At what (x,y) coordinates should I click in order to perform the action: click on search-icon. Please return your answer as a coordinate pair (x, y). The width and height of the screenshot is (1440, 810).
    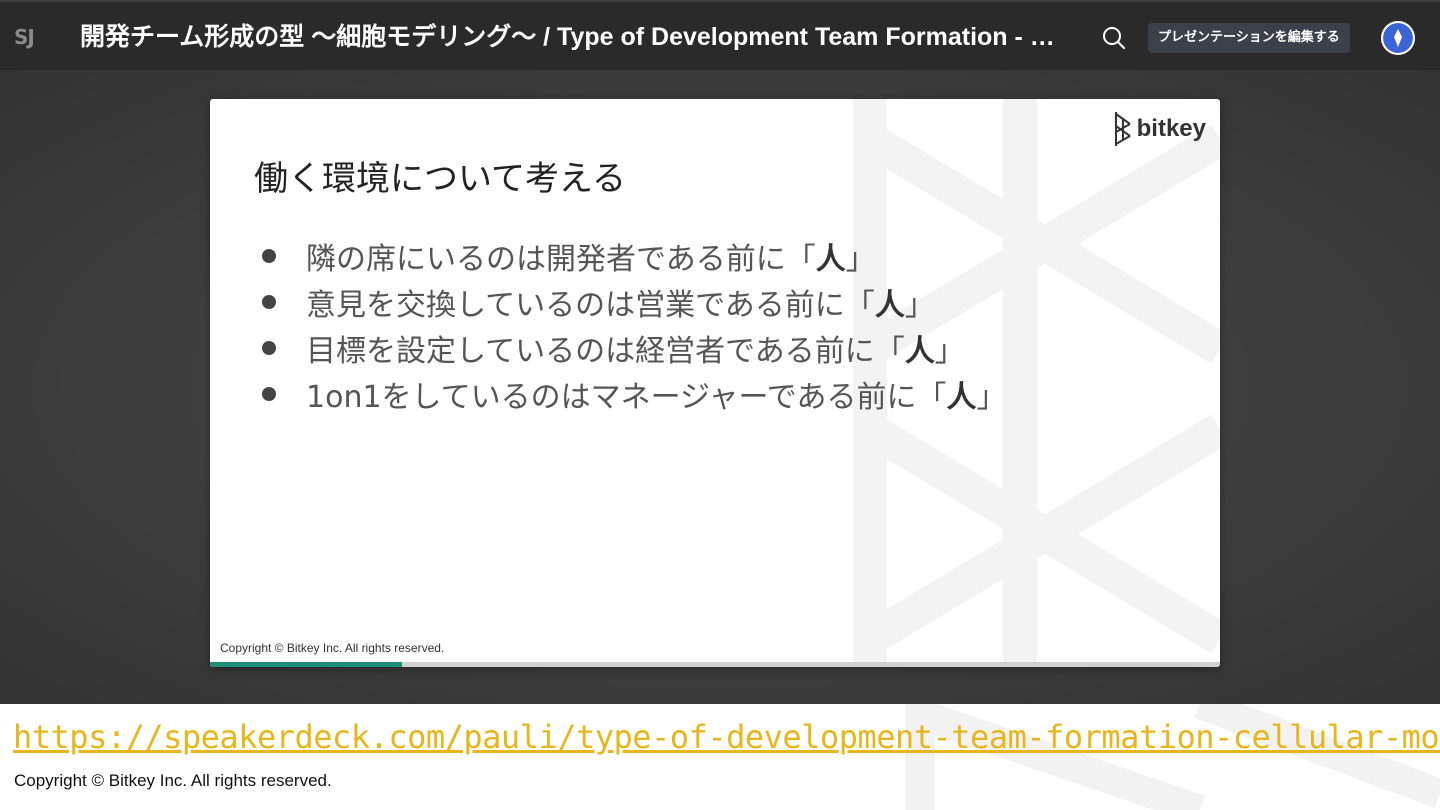
    Looking at the image, I should click on (1114, 38).